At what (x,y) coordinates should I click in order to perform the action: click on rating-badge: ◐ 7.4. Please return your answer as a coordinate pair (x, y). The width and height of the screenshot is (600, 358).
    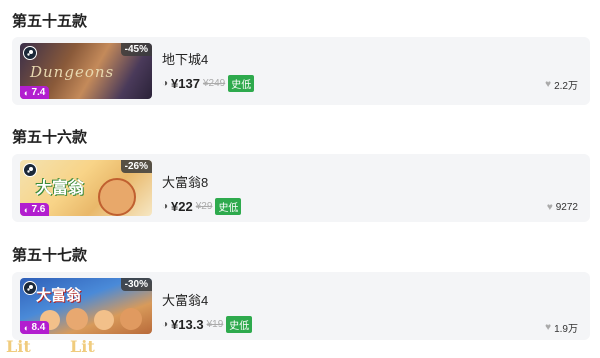
    Looking at the image, I should click on (35, 92).